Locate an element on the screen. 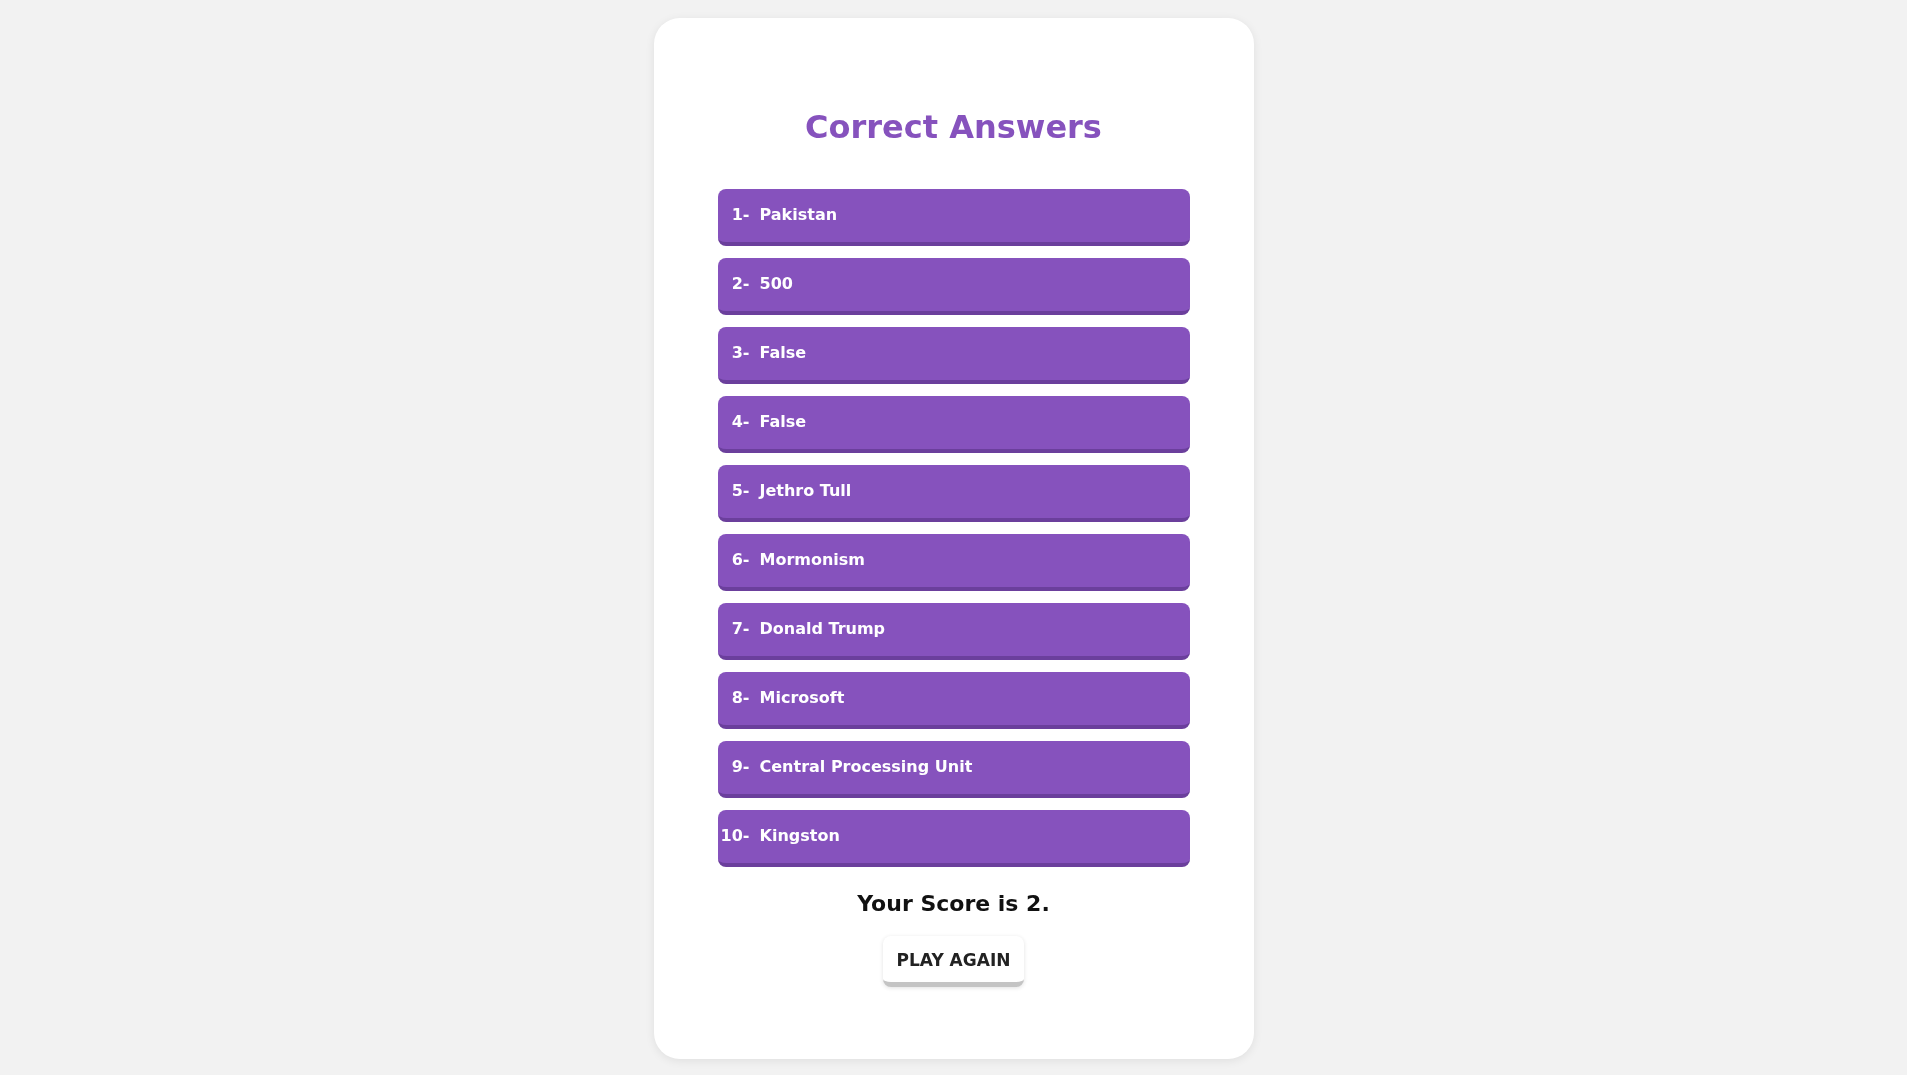  answer-number: 5- is located at coordinates (740, 490).